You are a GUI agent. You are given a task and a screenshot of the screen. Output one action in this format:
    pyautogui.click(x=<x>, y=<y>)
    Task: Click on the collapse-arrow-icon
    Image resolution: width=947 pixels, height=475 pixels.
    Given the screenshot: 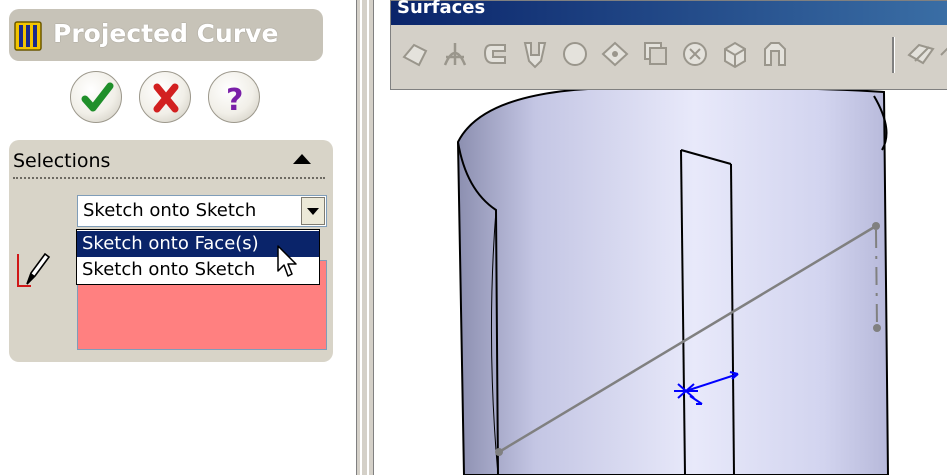 What is the action you would take?
    pyautogui.click(x=302, y=159)
    